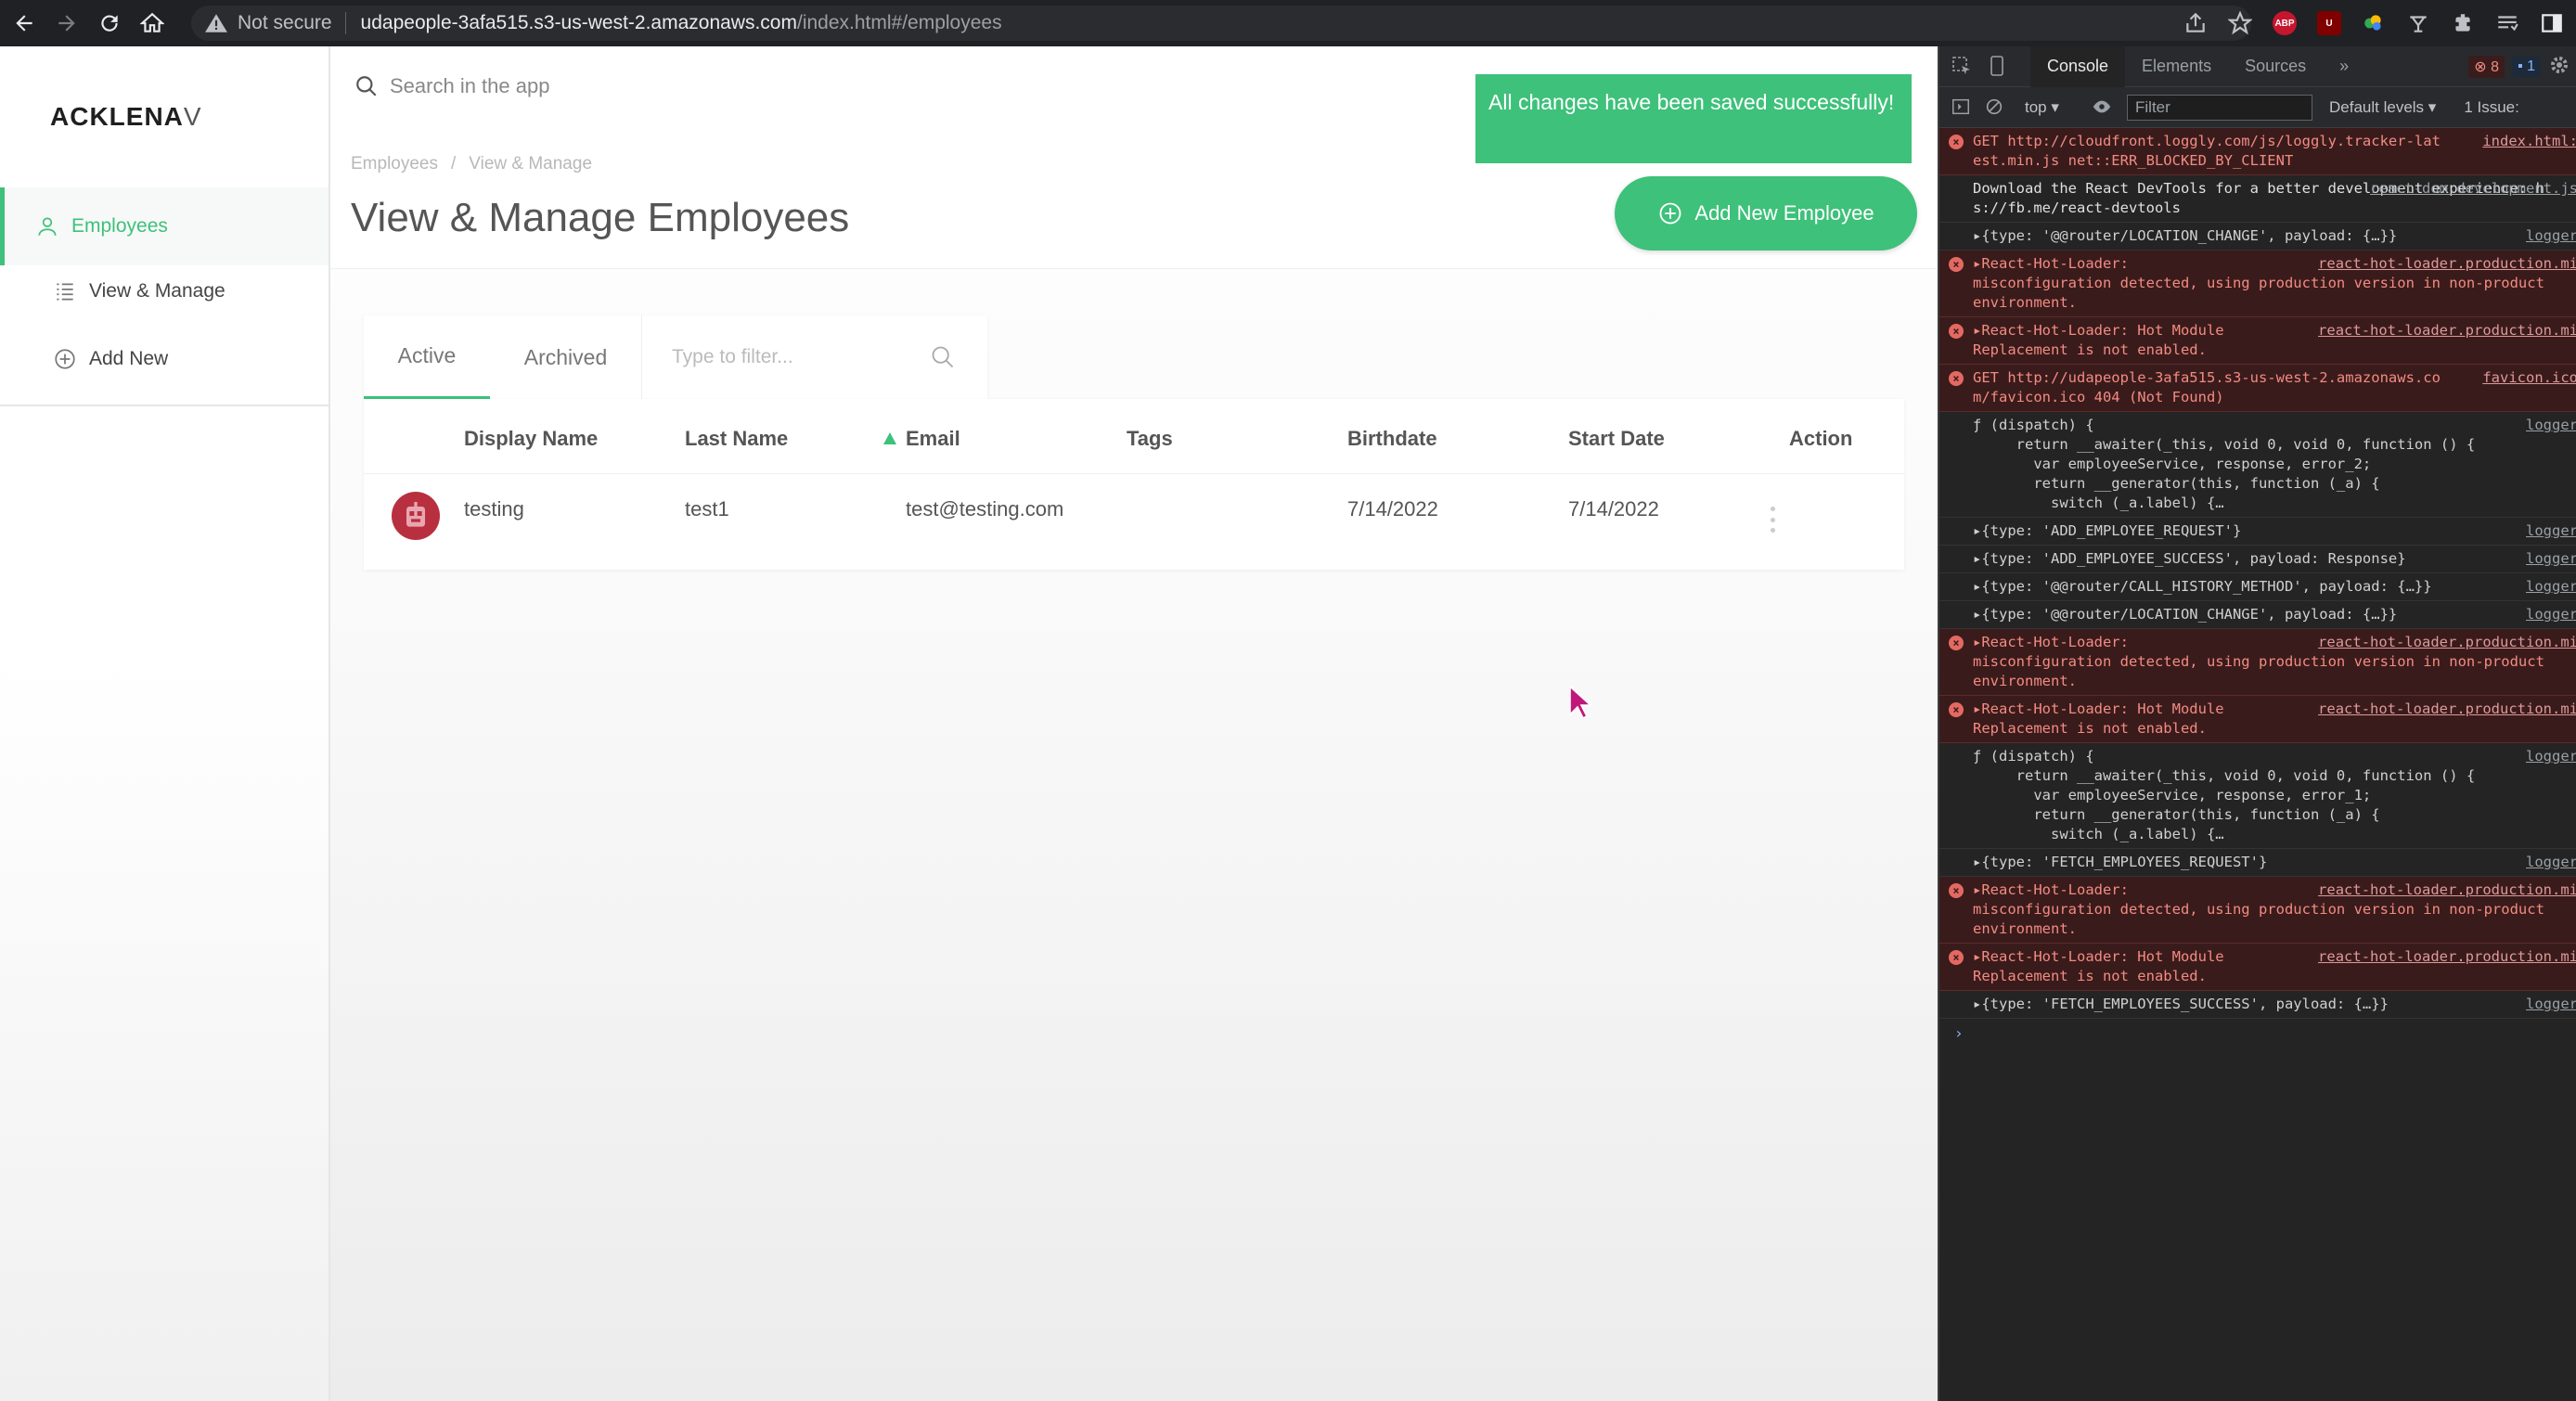 The height and width of the screenshot is (1401, 2576). I want to click on device-toggle-icon, so click(1998, 67).